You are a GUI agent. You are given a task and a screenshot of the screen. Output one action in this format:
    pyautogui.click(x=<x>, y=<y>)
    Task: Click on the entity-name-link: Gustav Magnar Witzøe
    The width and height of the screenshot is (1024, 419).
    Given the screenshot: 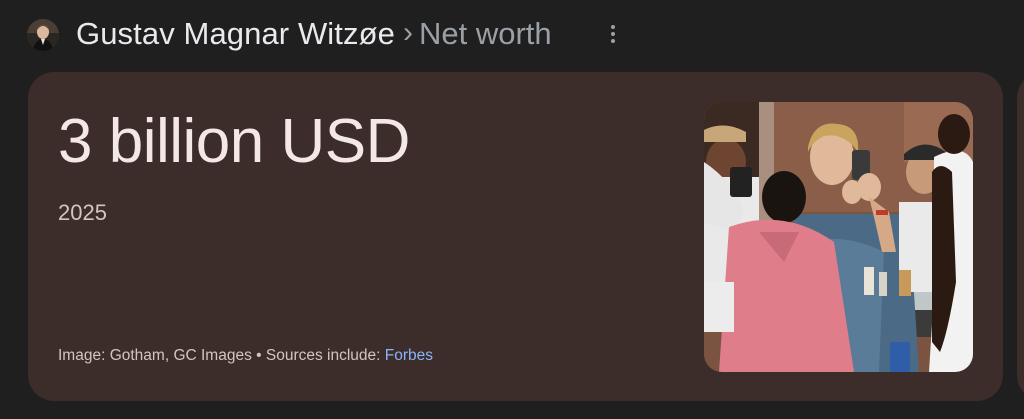 What is the action you would take?
    pyautogui.click(x=235, y=34)
    